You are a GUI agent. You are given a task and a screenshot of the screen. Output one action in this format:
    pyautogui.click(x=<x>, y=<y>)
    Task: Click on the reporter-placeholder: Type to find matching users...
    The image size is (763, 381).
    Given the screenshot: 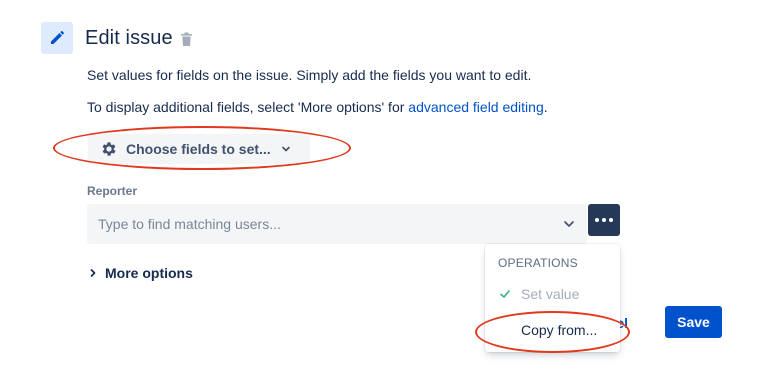 What is the action you would take?
    pyautogui.click(x=189, y=224)
    